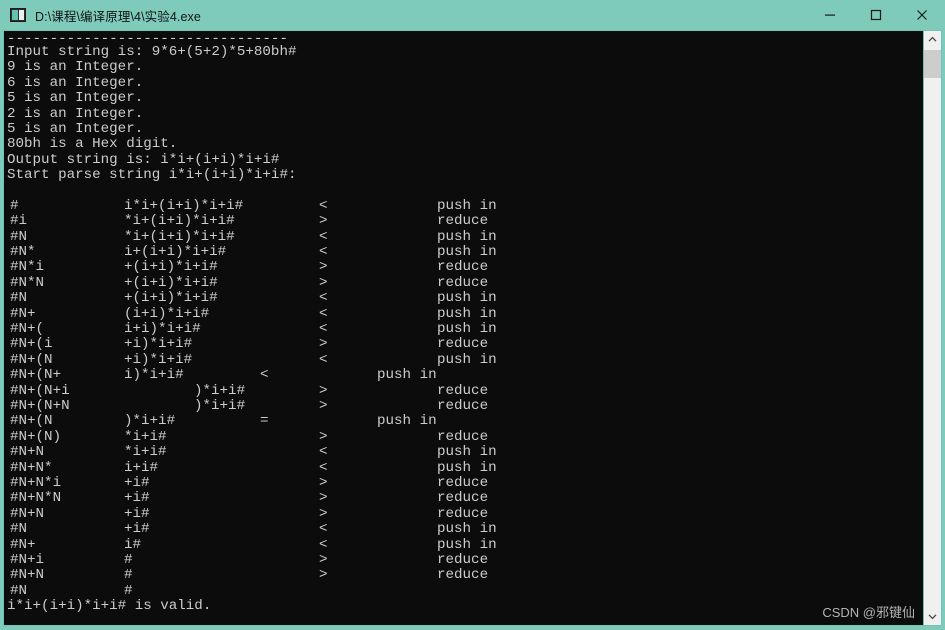 The width and height of the screenshot is (945, 630). Describe the element at coordinates (465, 591) in the screenshot. I see `trace-row: #N #` at that location.